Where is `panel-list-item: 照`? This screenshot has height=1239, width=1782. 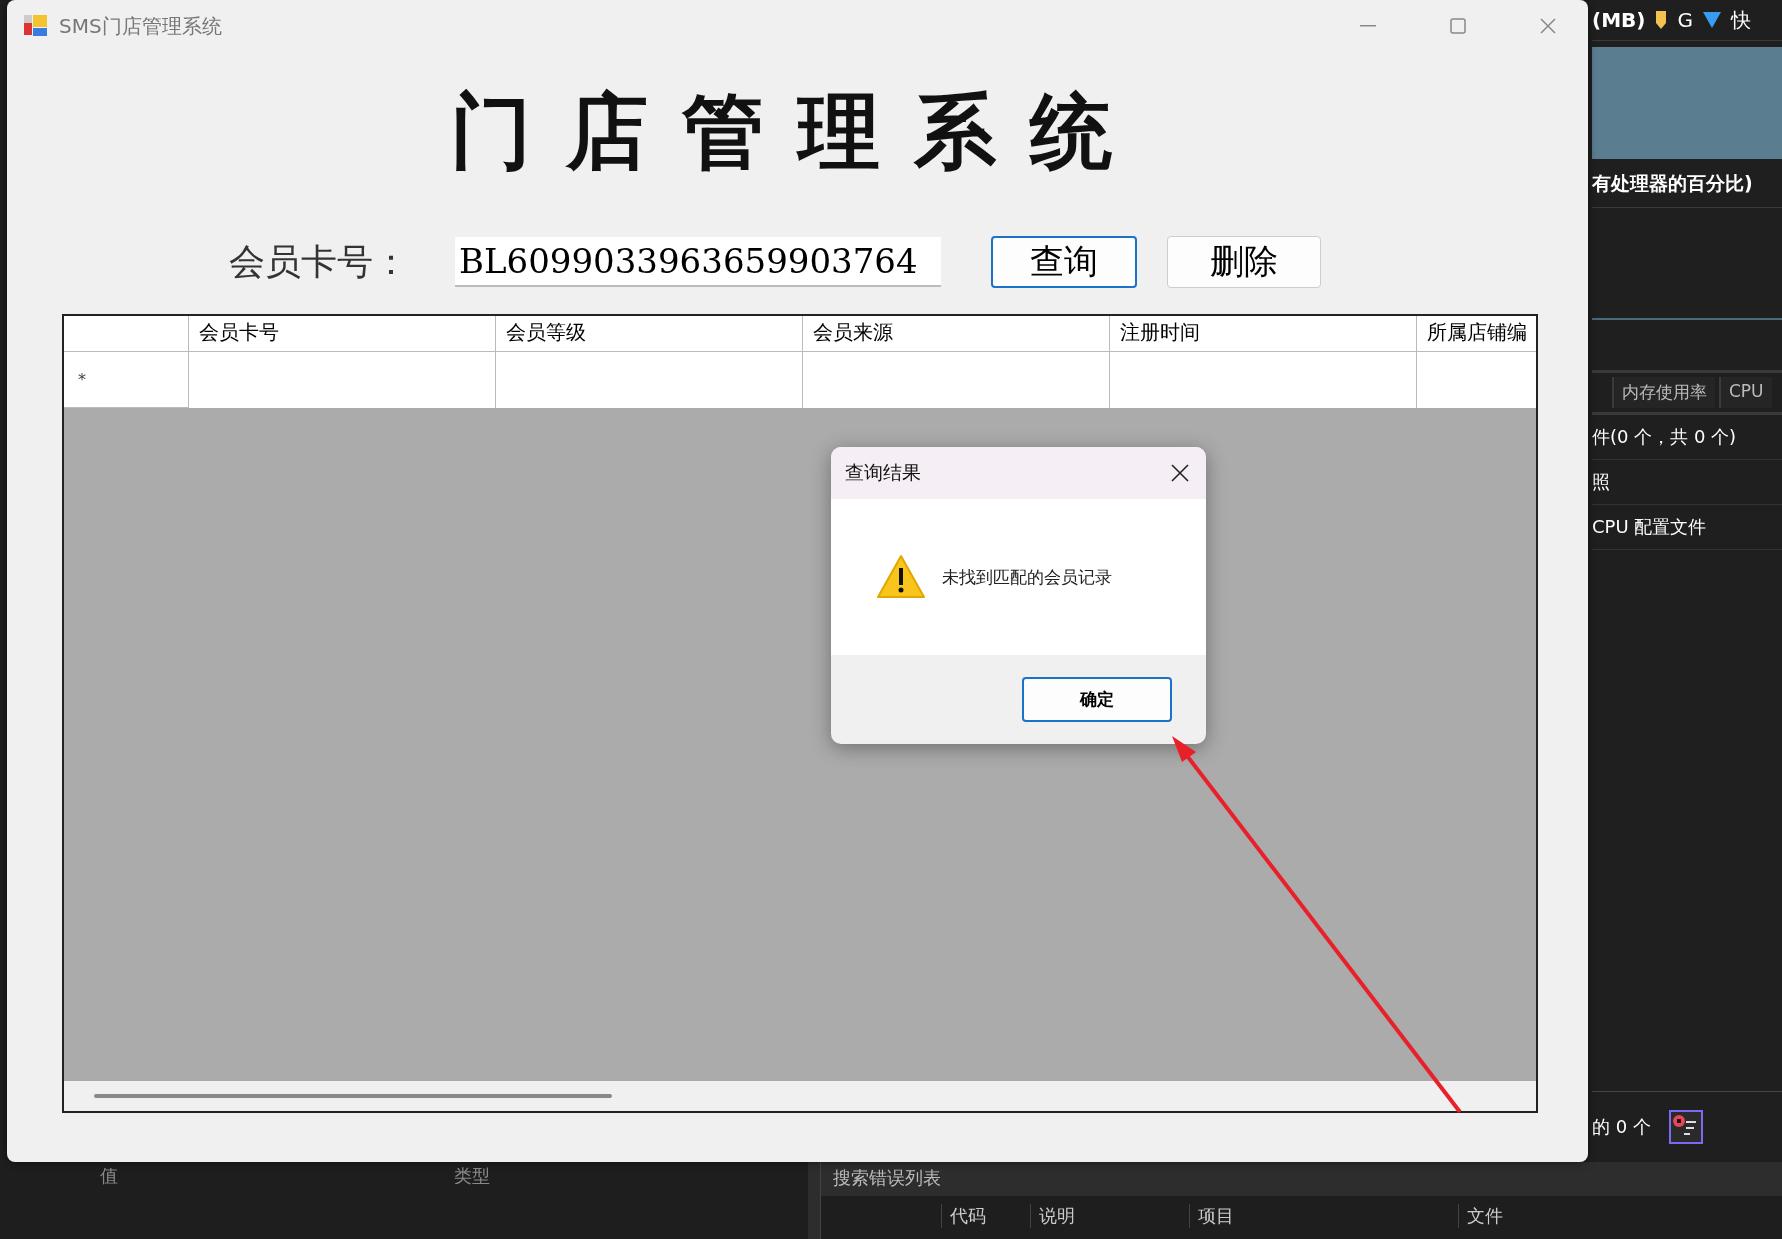
panel-list-item: 照 is located at coordinates (1687, 482).